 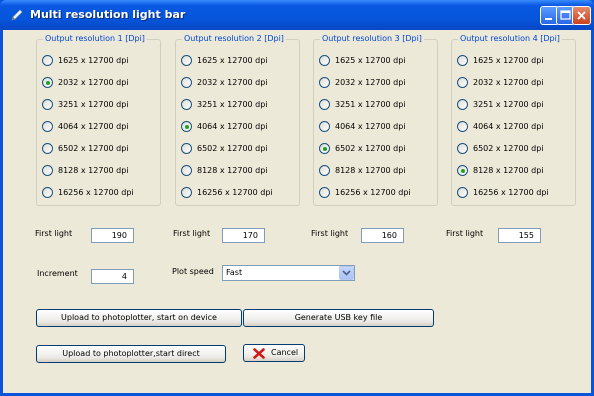 I want to click on plot-speed-label: Plot speed, so click(x=193, y=271).